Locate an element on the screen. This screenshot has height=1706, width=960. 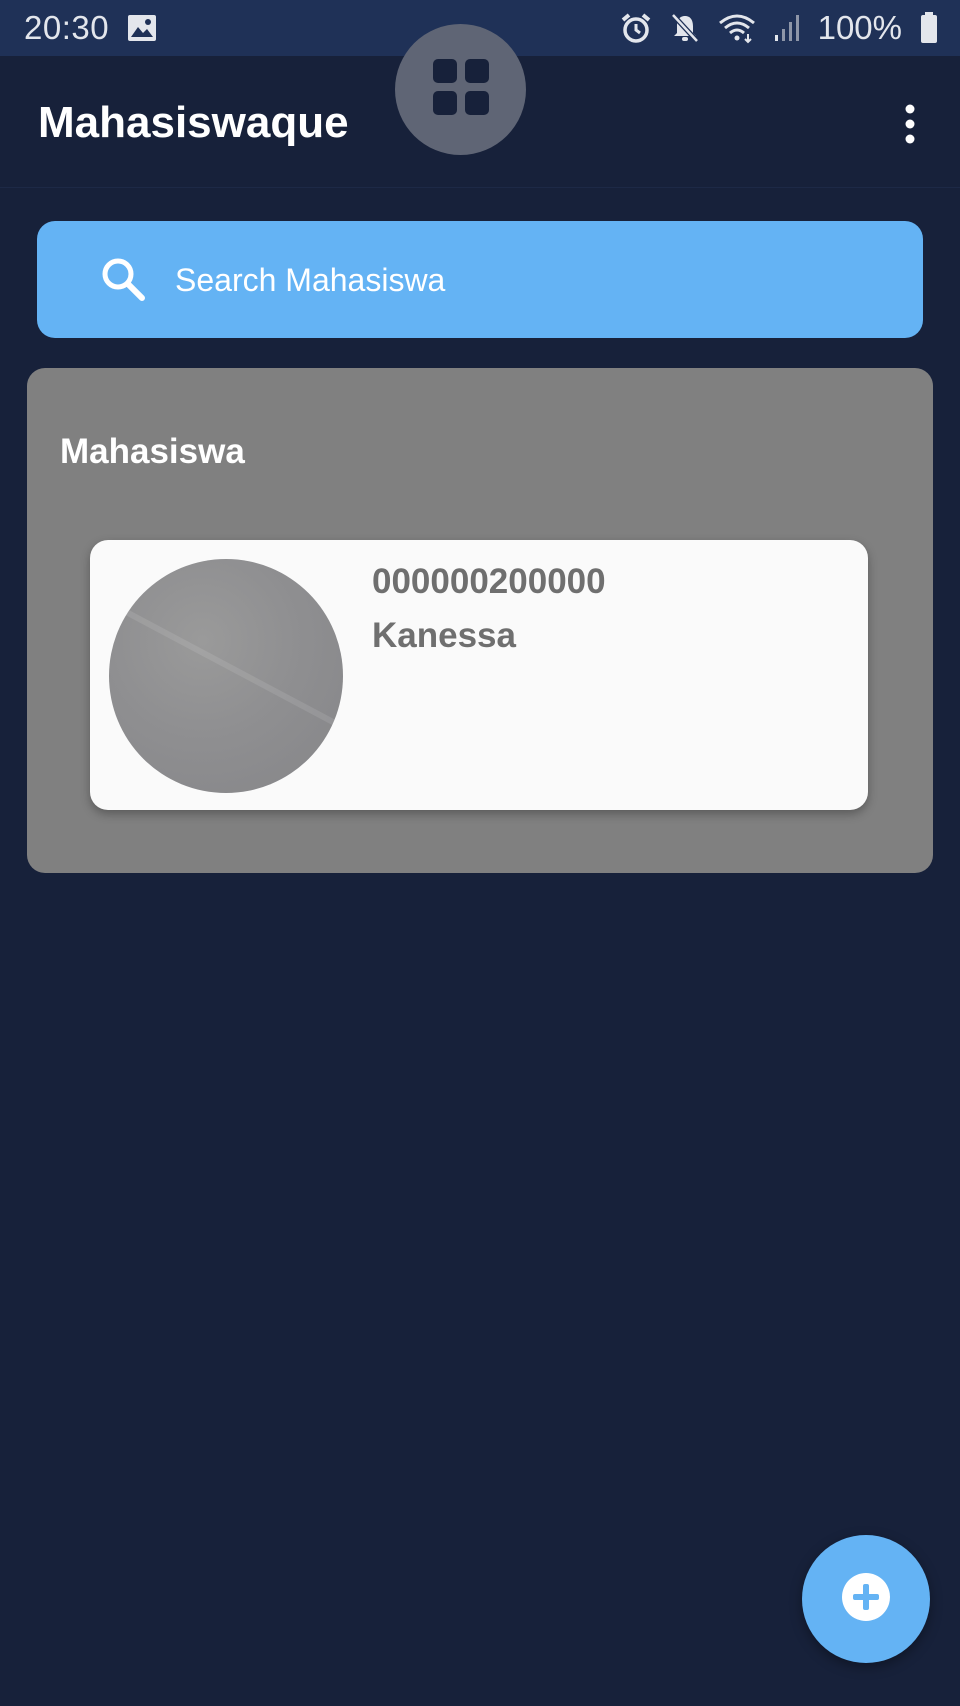
status-right: 100% is located at coordinates (779, 28).